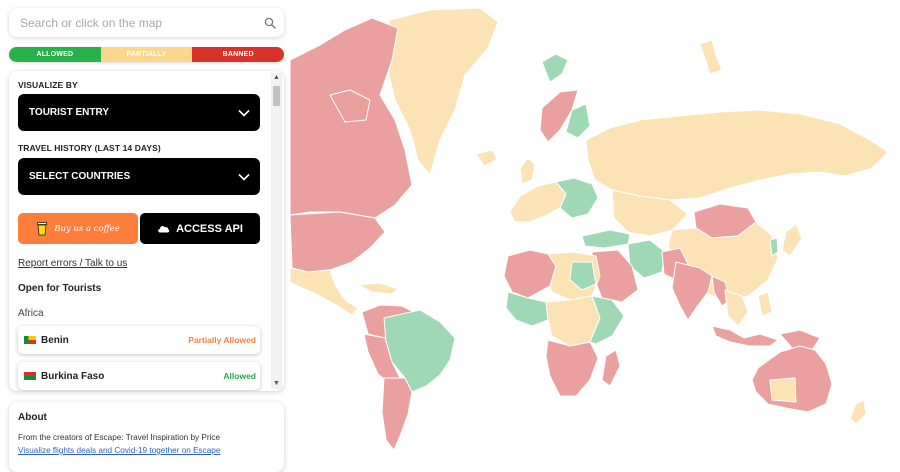 The width and height of the screenshot is (900, 472). What do you see at coordinates (69, 112) in the screenshot?
I see `visualize-by-value: TOURIST ENTRY` at bounding box center [69, 112].